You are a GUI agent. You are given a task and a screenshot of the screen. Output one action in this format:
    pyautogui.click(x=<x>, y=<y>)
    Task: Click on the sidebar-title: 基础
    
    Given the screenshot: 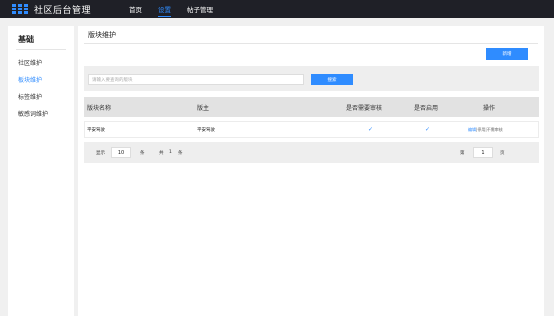 What is the action you would take?
    pyautogui.click(x=26, y=39)
    